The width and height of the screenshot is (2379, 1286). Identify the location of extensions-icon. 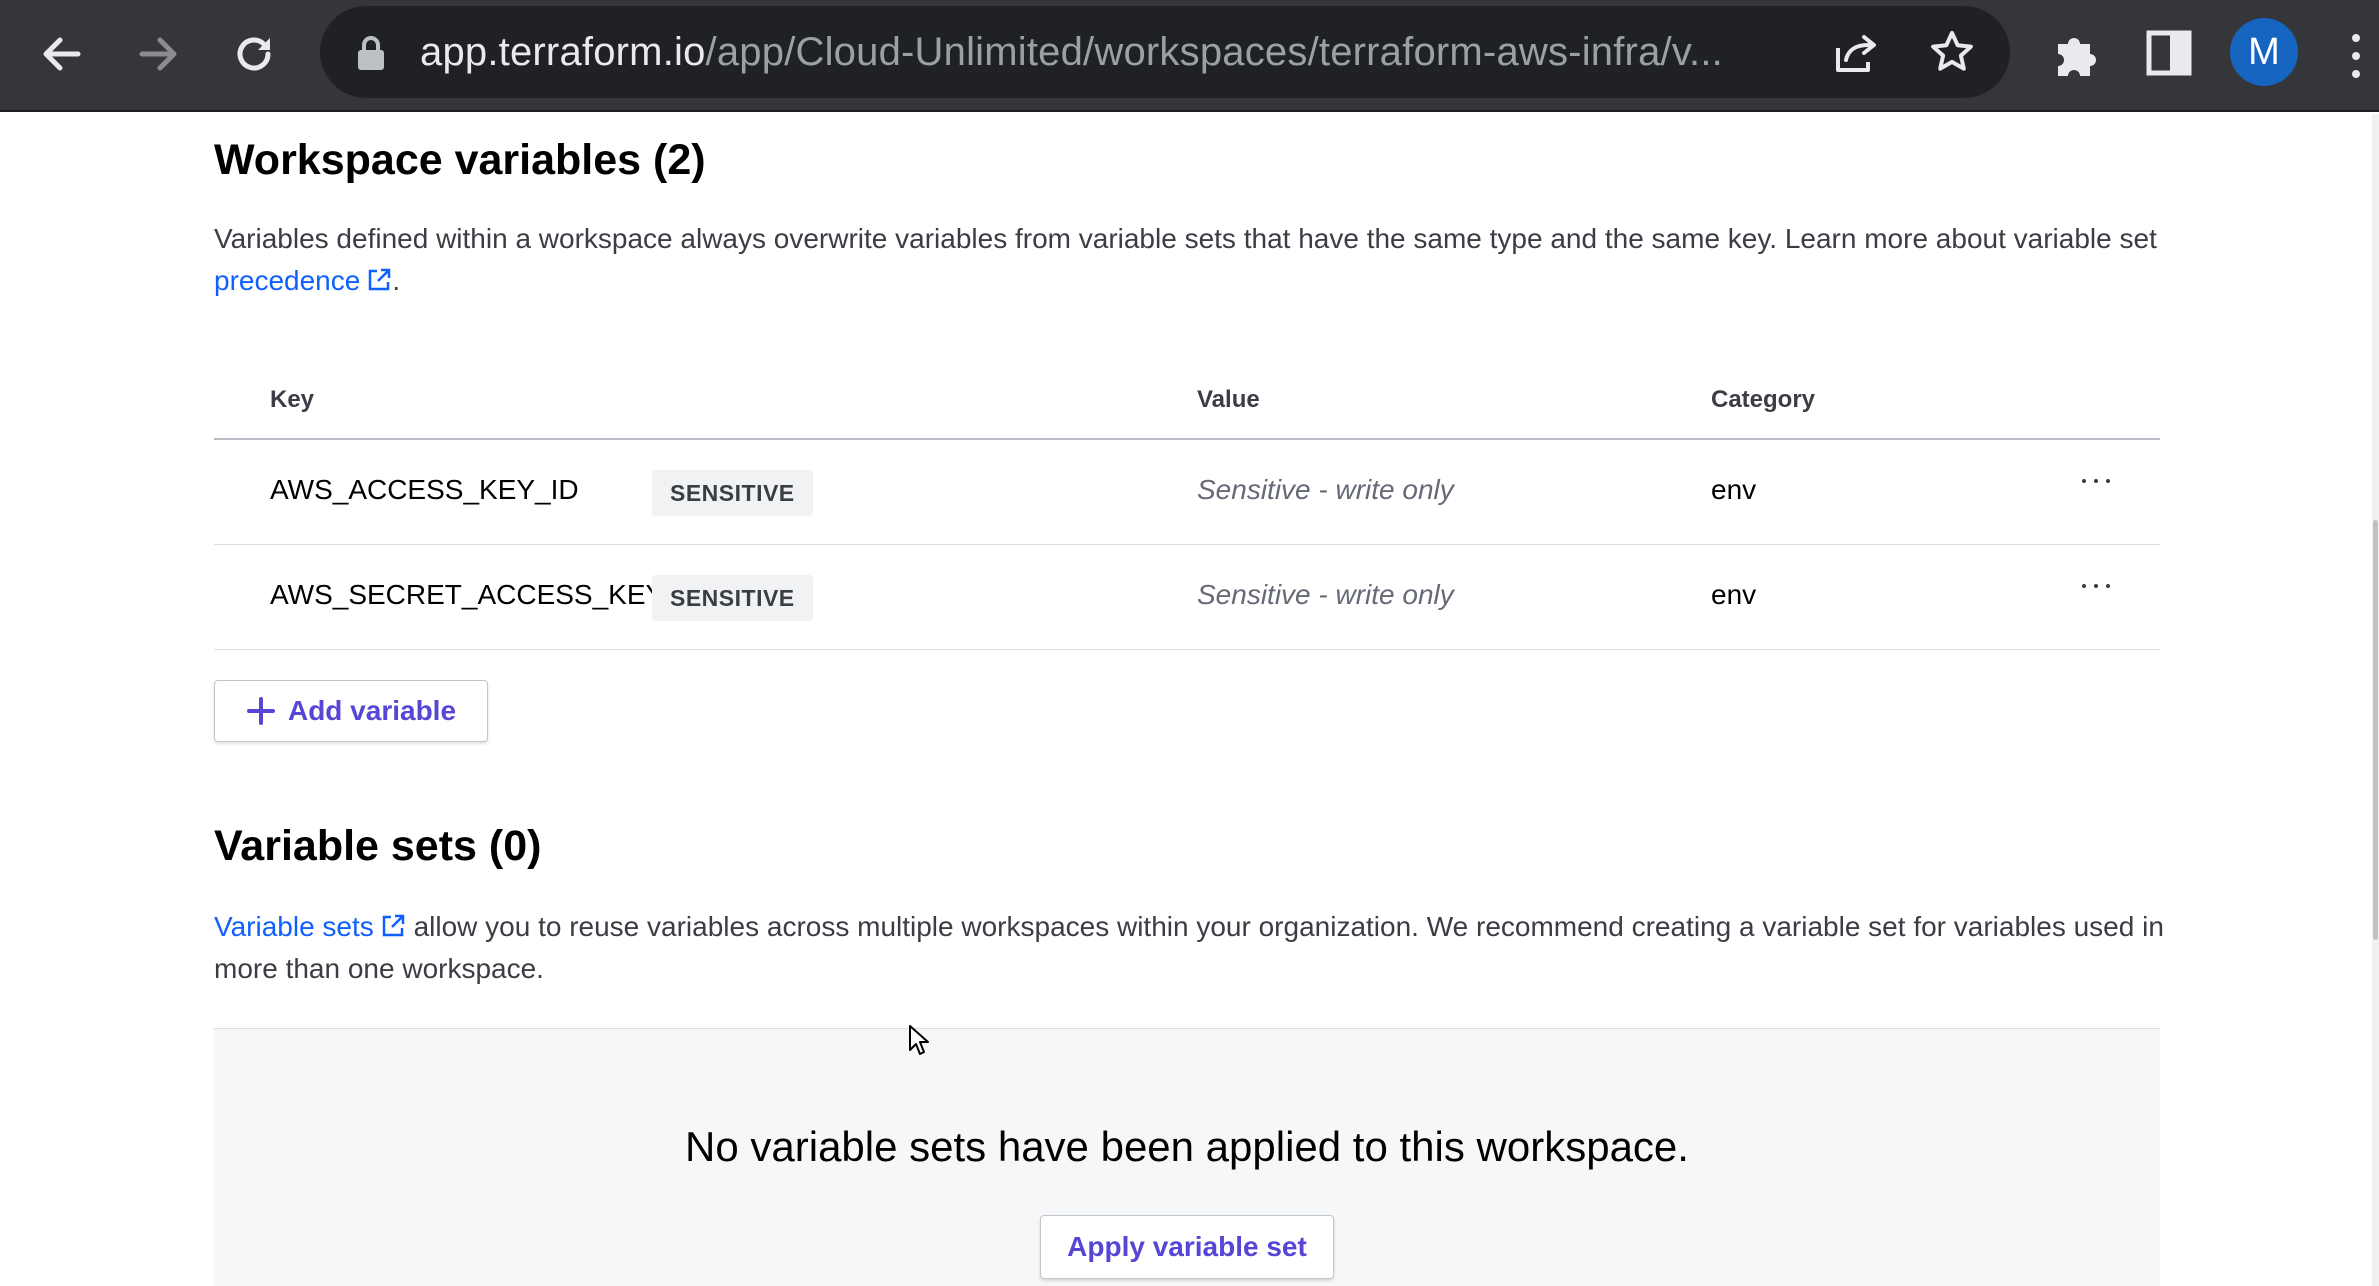
(2076, 54).